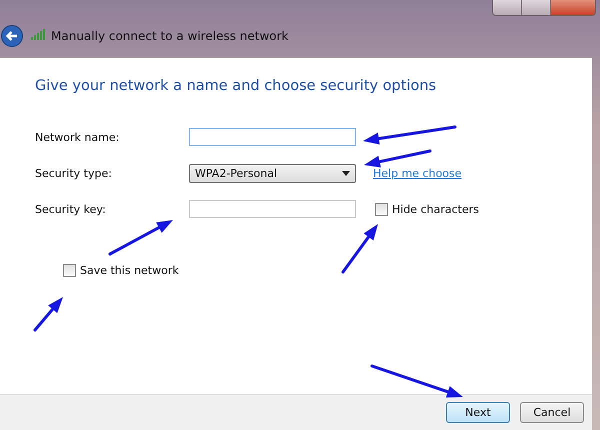 The image size is (600, 430). What do you see at coordinates (478, 412) in the screenshot?
I see `next-button: Next` at bounding box center [478, 412].